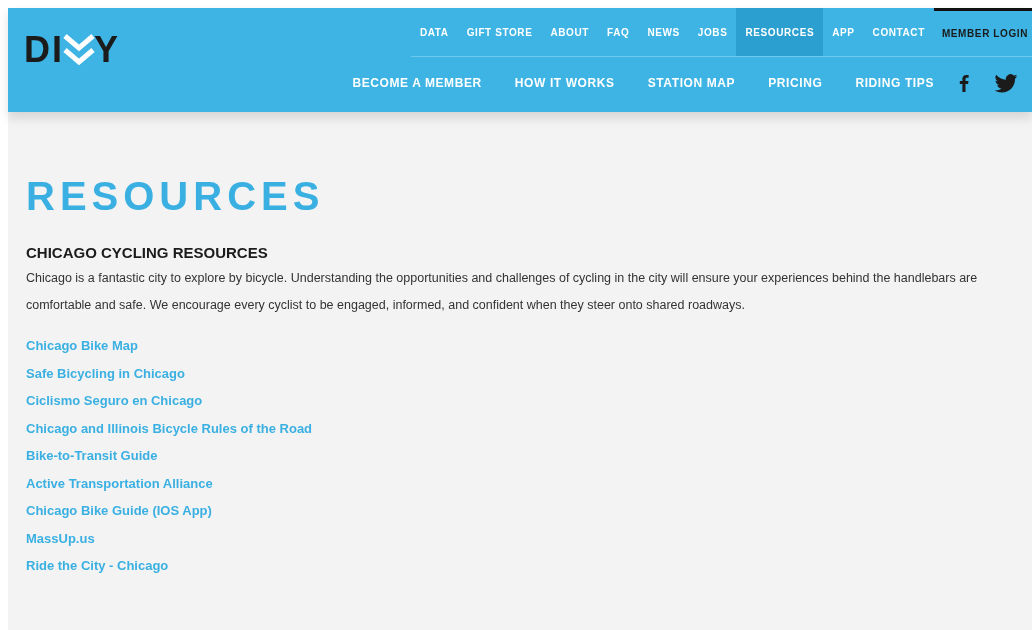 The width and height of the screenshot is (1032, 630). Describe the element at coordinates (105, 373) in the screenshot. I see `resource-link: Safe Bicycling in Chicago` at that location.